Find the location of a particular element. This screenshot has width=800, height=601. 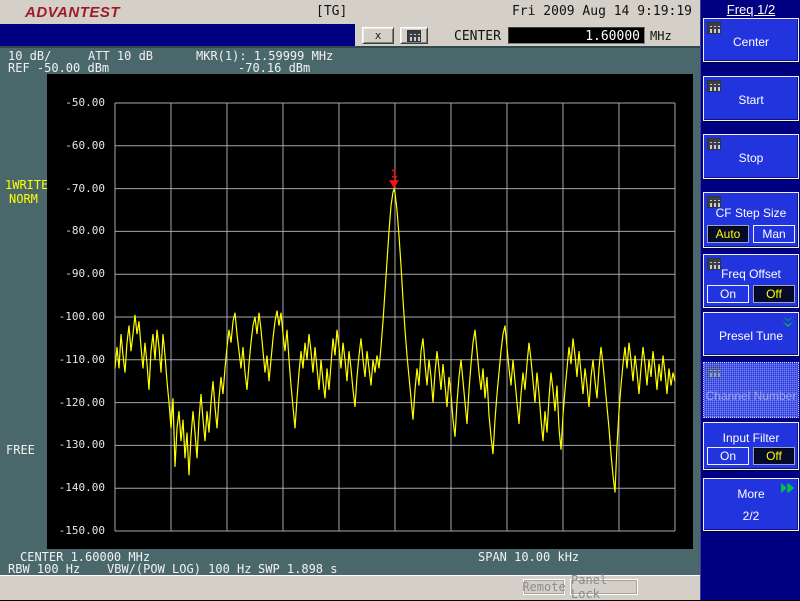

freq-offset-toggle: On Off is located at coordinates (751, 294).